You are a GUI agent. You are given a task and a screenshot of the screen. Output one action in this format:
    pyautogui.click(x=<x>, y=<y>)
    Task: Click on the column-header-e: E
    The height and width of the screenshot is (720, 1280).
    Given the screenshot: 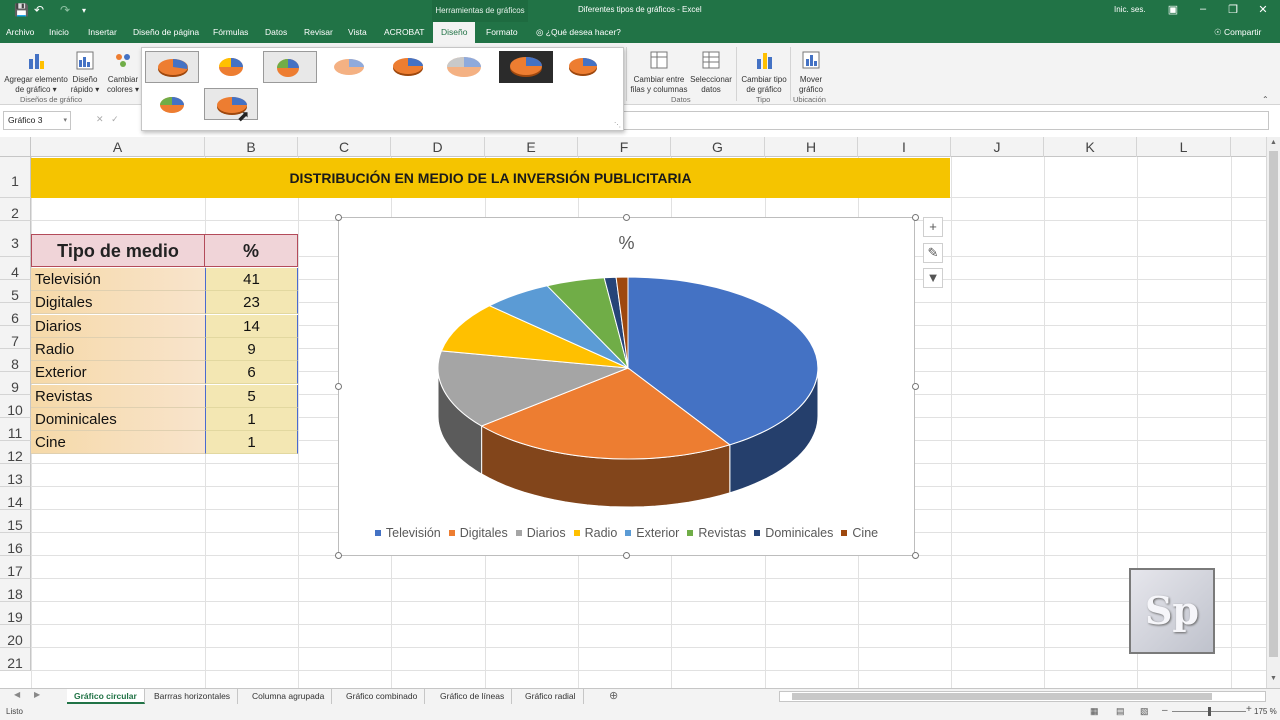 What is the action you would take?
    pyautogui.click(x=531, y=147)
    